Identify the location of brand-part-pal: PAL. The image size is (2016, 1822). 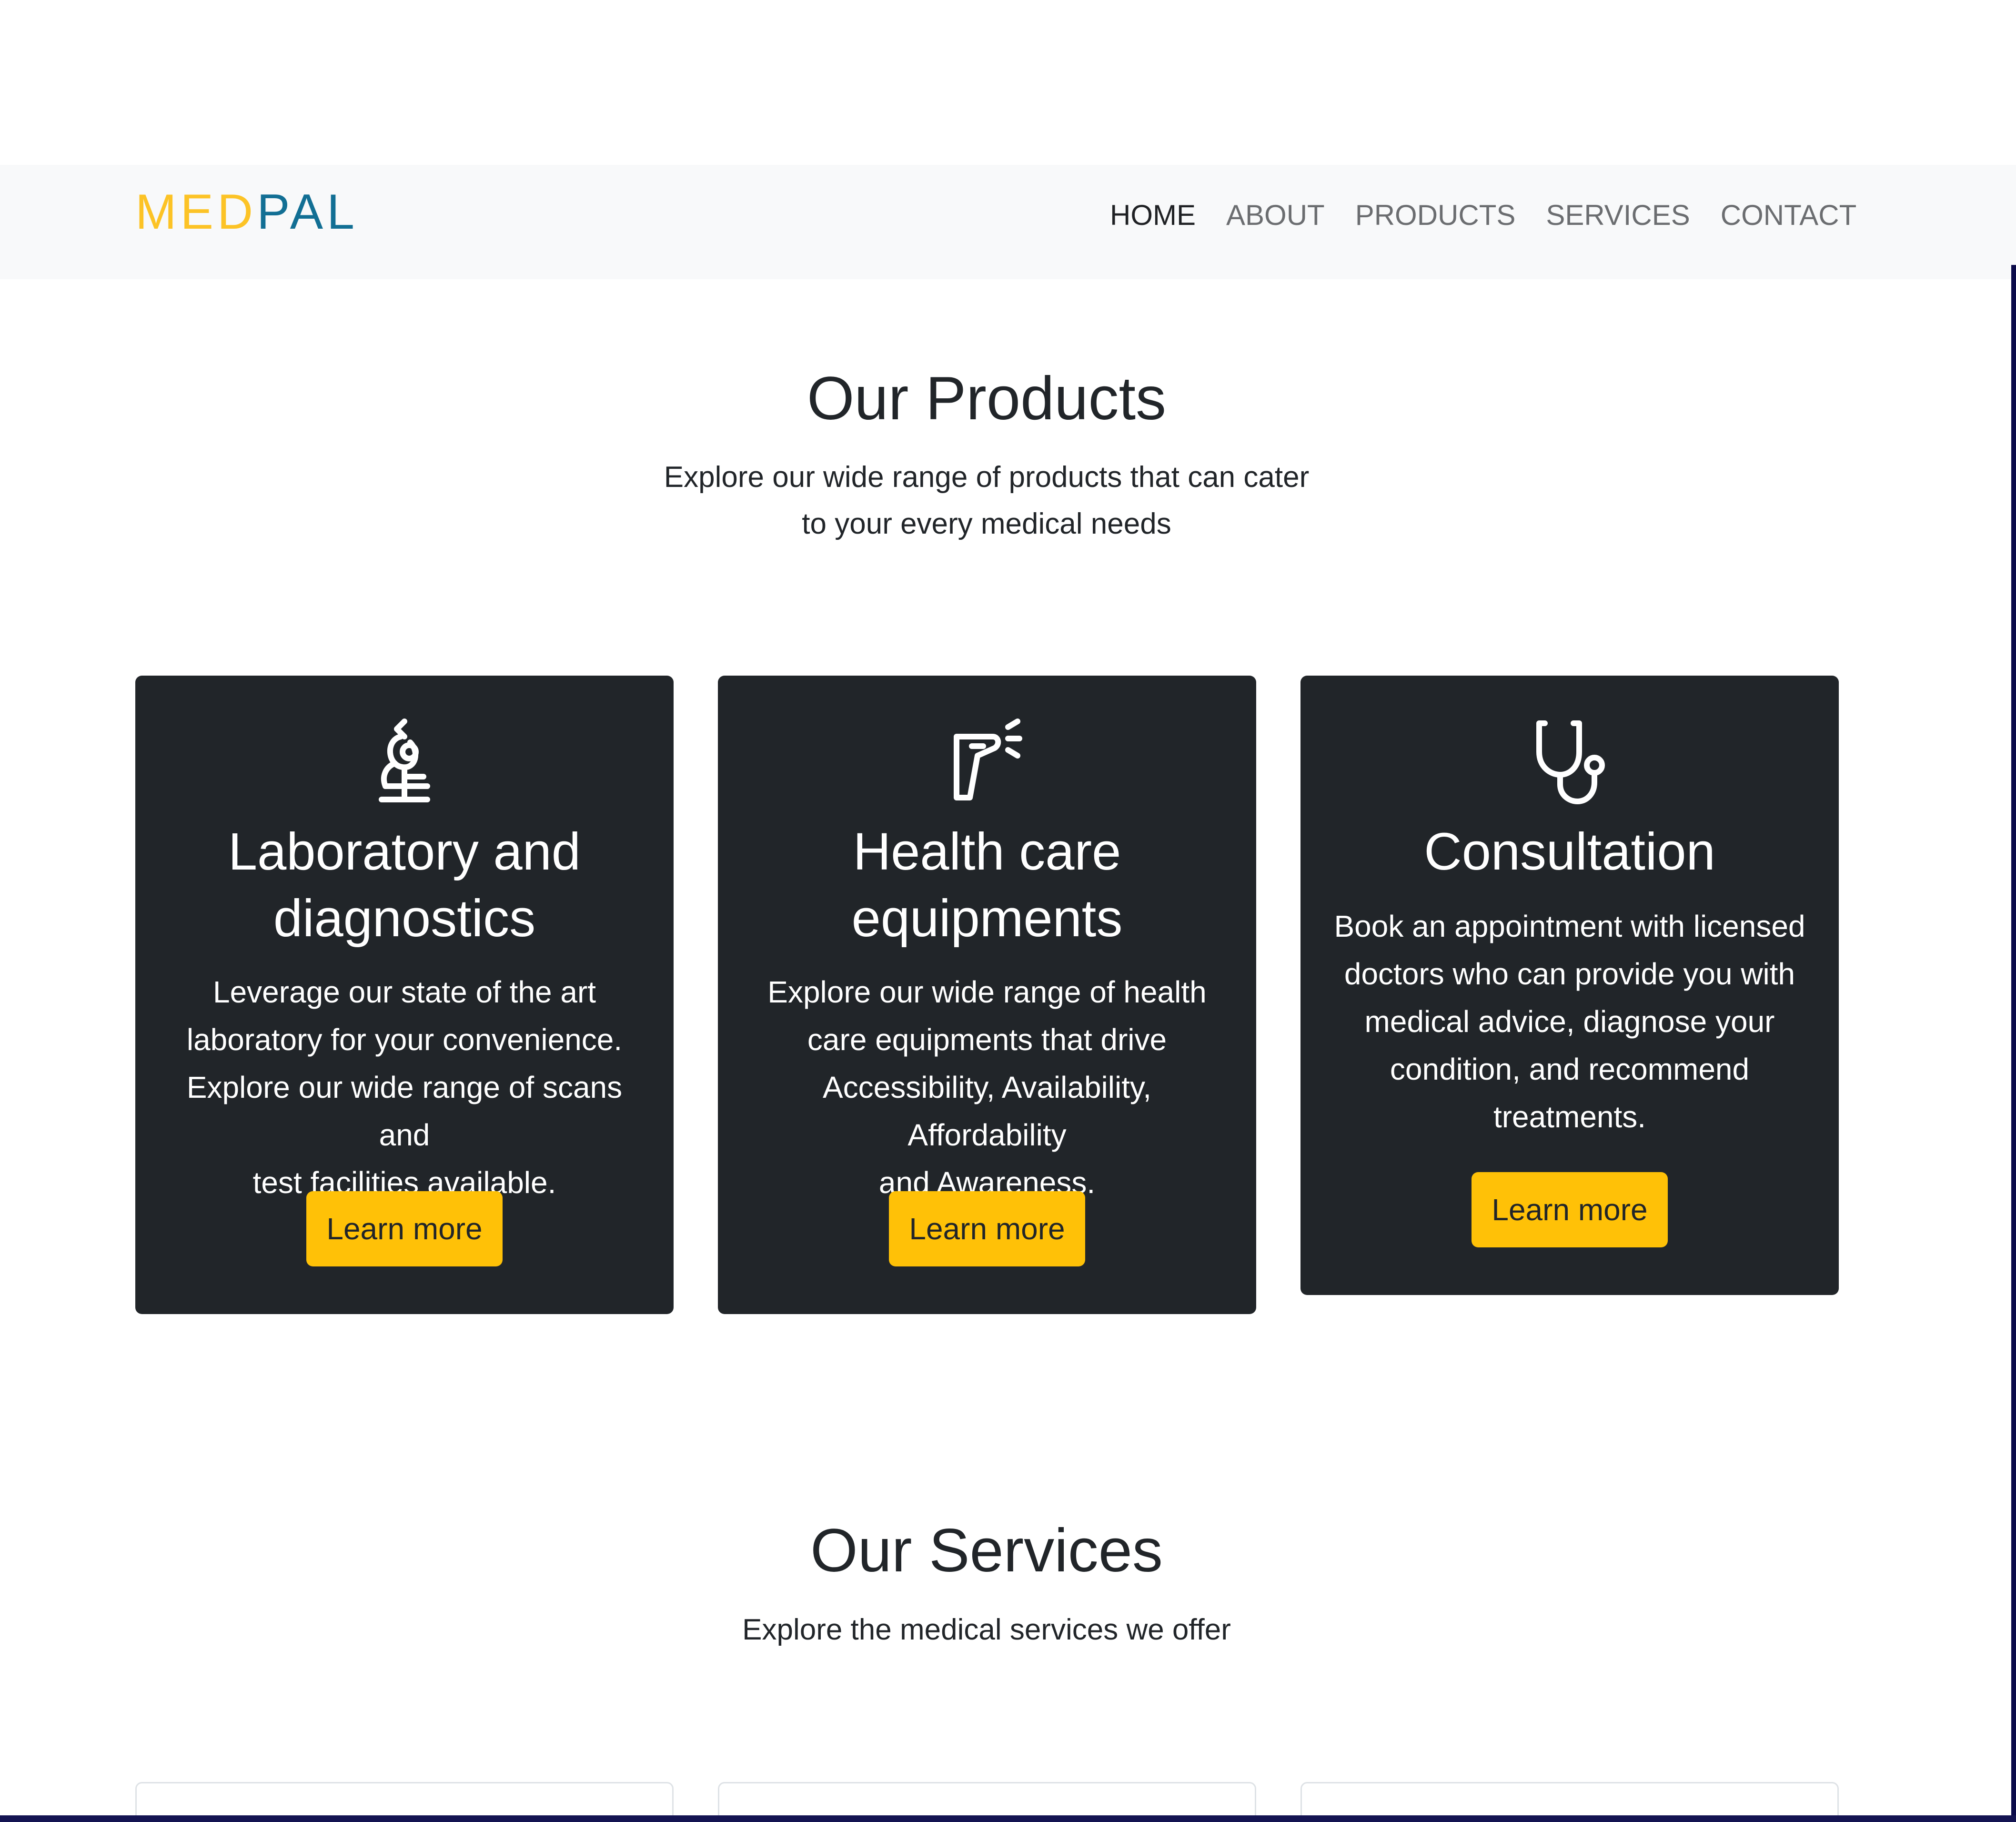
(307, 212).